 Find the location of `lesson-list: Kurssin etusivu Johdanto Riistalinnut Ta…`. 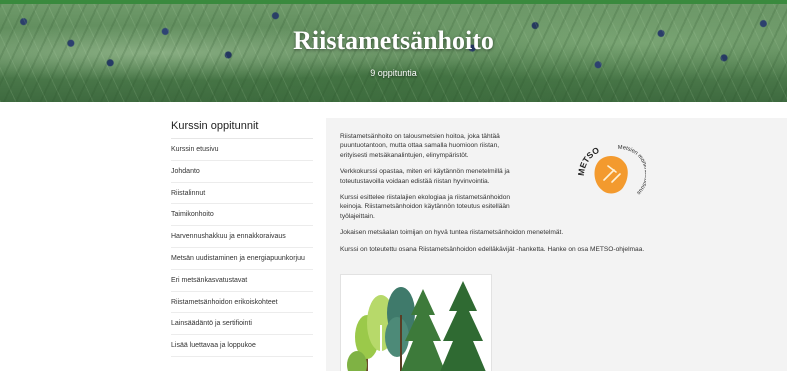

lesson-list: Kurssin etusivu Johdanto Riistalinnut Ta… is located at coordinates (242, 248).